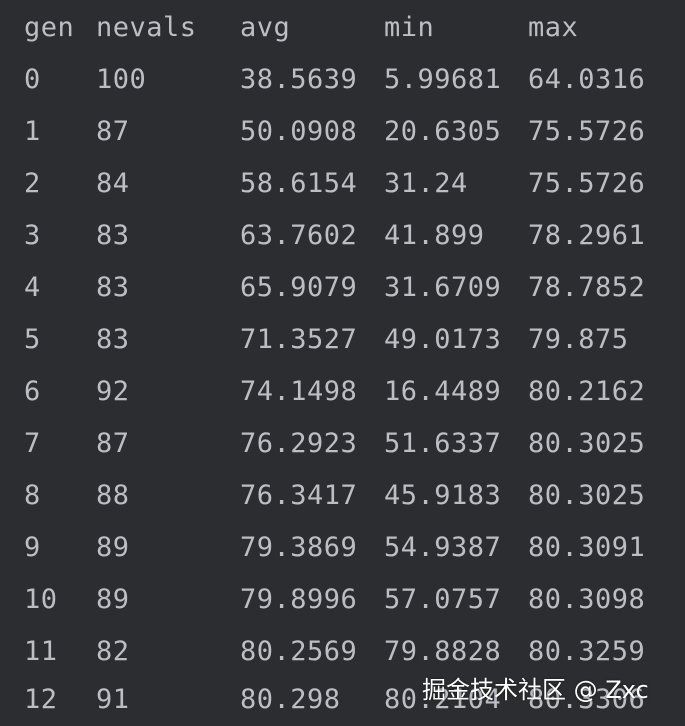  I want to click on cell-gen: 8, so click(32, 495).